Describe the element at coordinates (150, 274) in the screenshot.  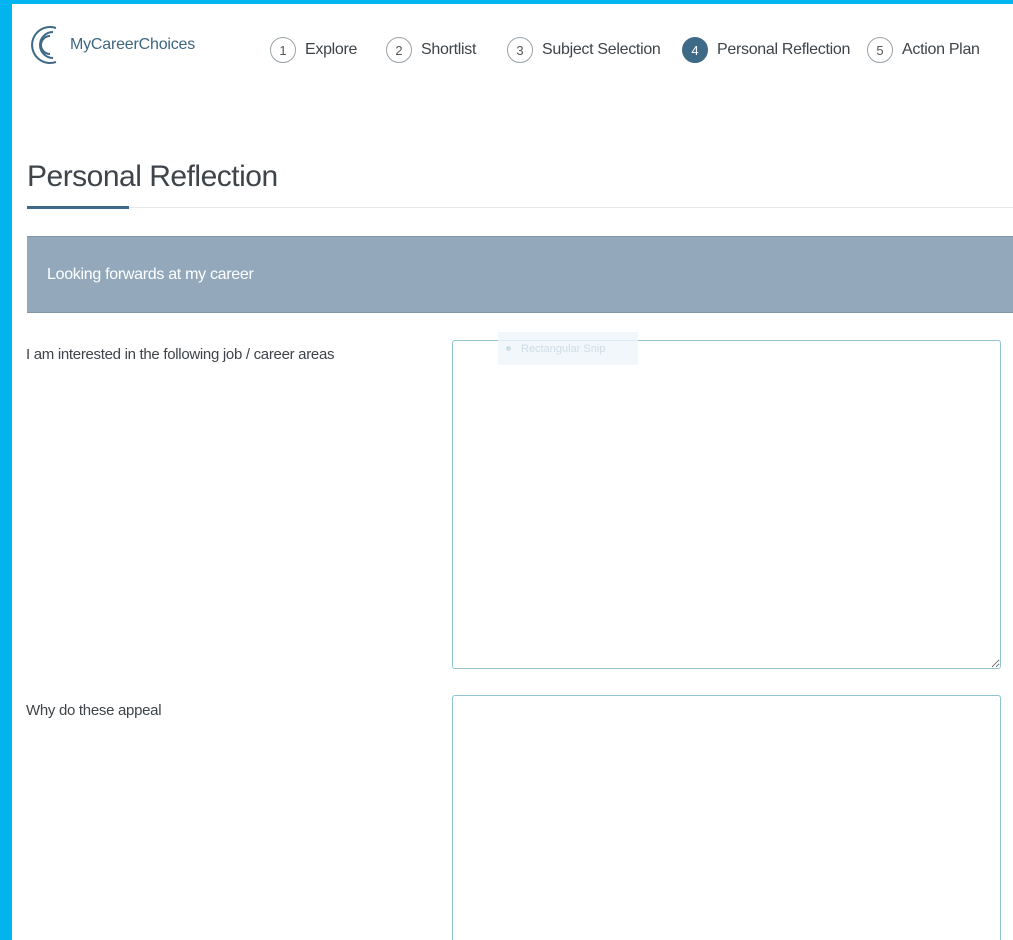
I see `section-title: Looking forwards at my career` at that location.